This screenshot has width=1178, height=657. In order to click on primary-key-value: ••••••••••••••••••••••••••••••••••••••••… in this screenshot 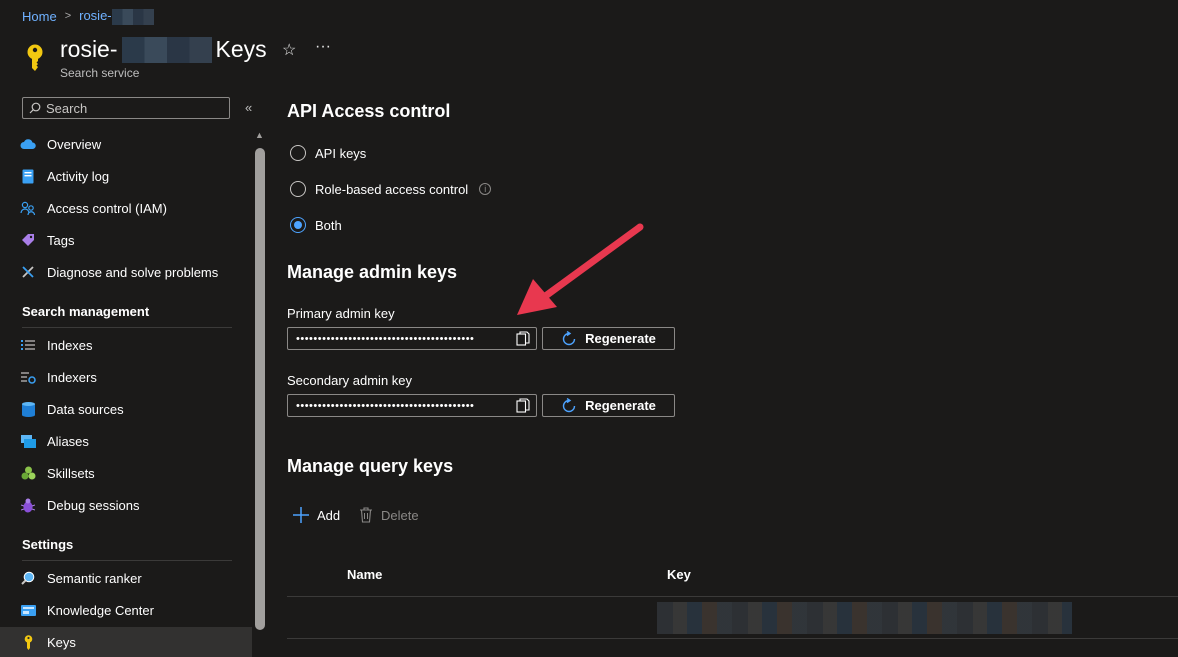, I will do `click(385, 338)`.